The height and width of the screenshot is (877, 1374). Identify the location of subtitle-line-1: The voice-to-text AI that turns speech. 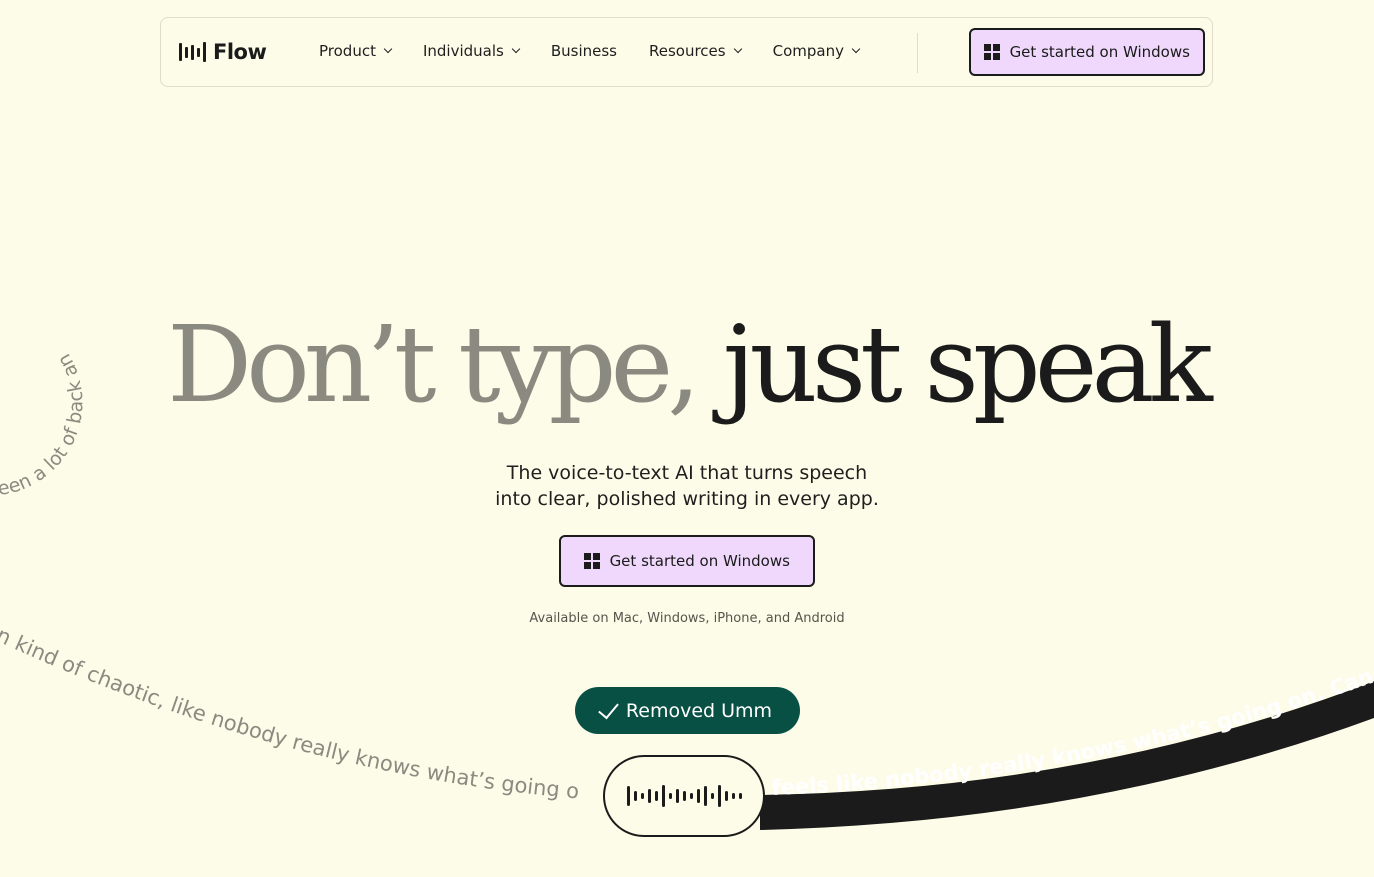
(687, 473).